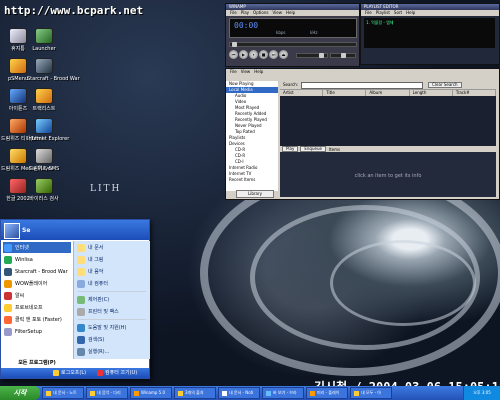 The height and width of the screenshot is (400, 500). What do you see at coordinates (243, 54) in the screenshot?
I see `play-button: ▶` at bounding box center [243, 54].